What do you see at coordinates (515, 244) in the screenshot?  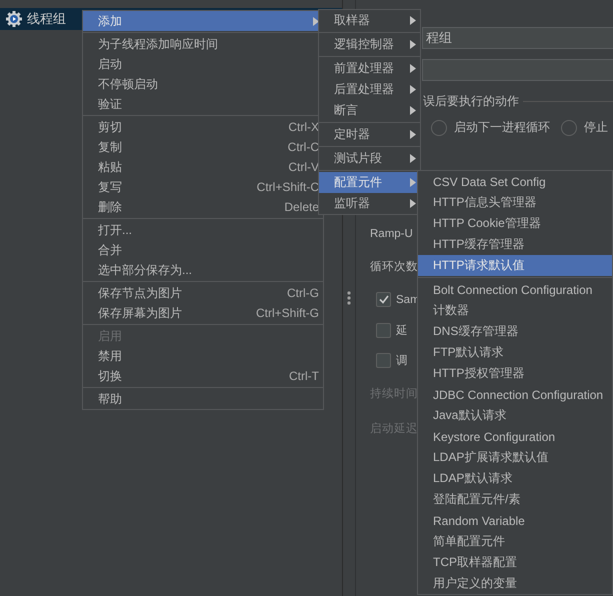 I see `menu-item: HTTP缓存管理器` at bounding box center [515, 244].